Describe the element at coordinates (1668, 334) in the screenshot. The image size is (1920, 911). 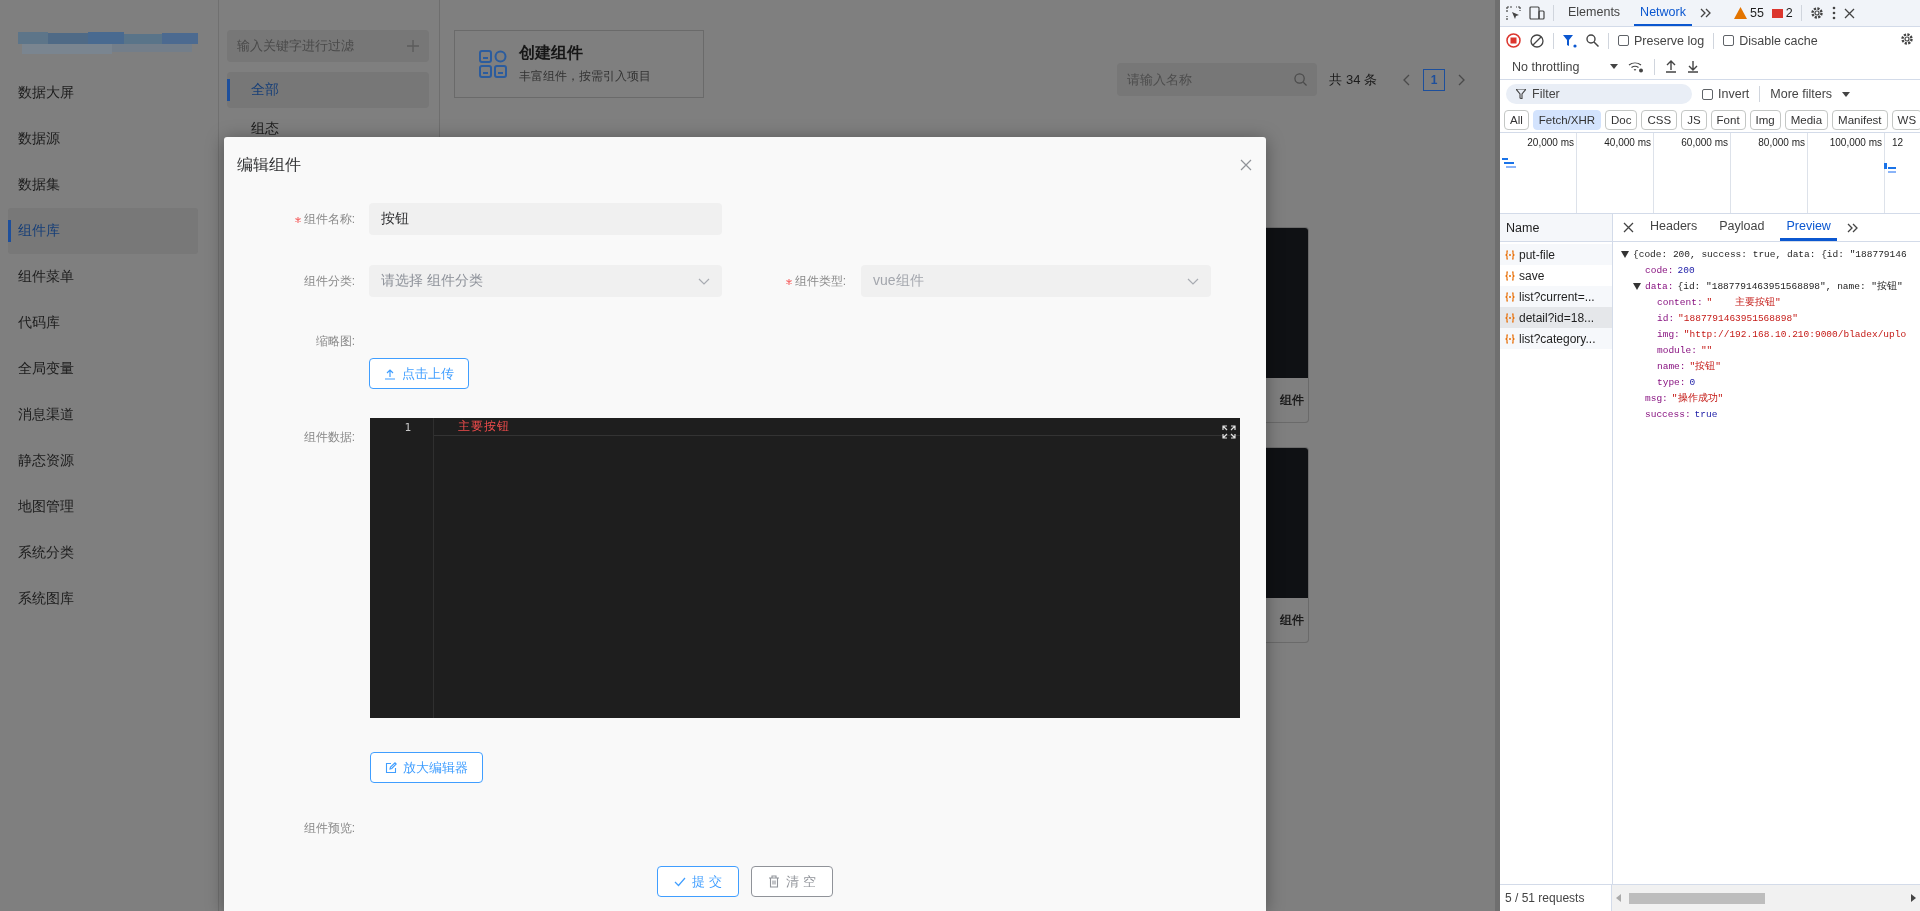
I see `json-key: img:` at that location.